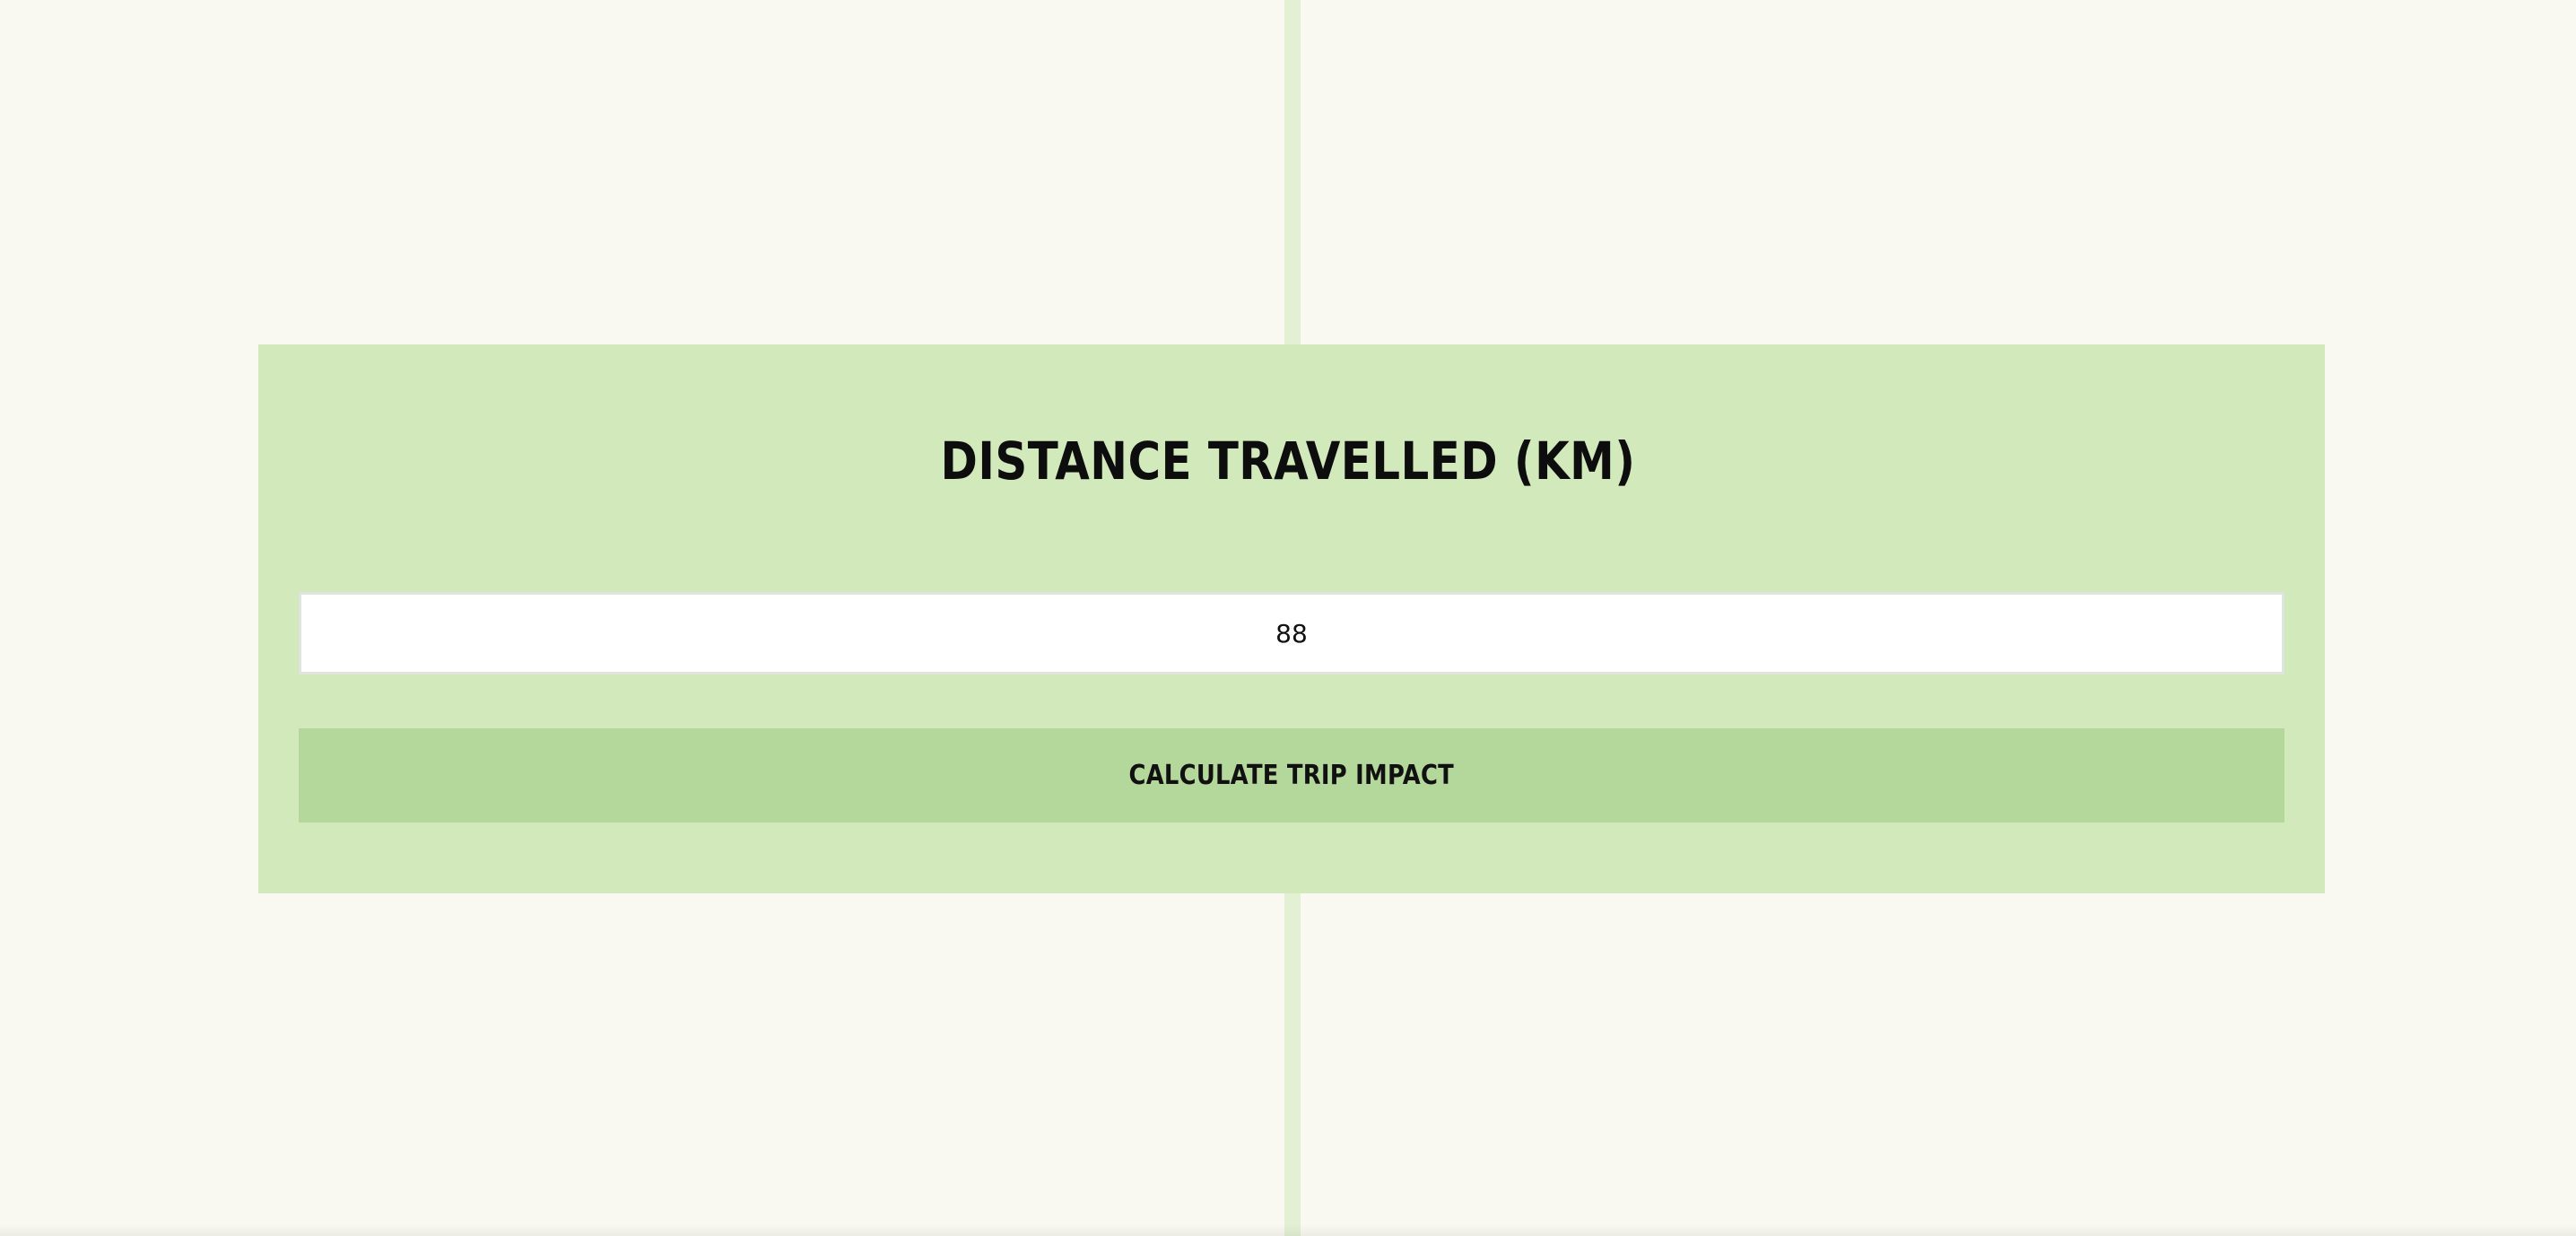  I want to click on distance-title: DISTANCE TRAVELLED (KM), so click(1288, 461).